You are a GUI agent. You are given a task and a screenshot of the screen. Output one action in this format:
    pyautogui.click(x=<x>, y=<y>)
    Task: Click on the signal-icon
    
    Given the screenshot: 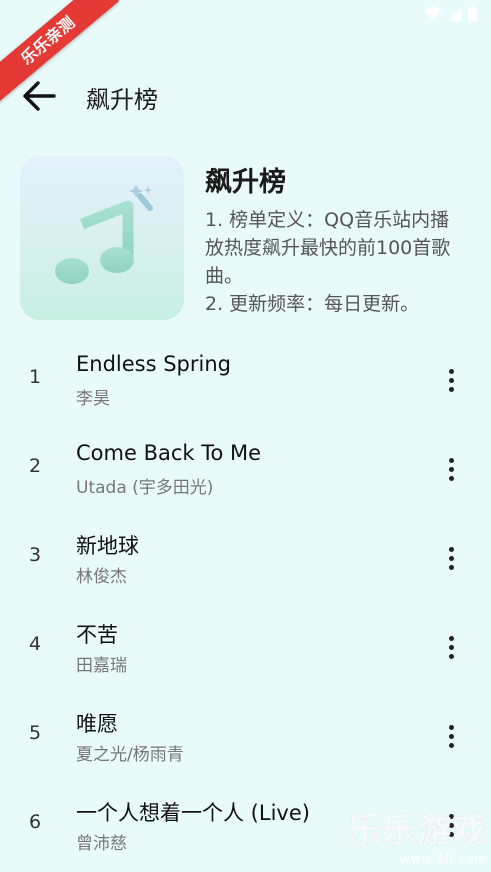 What is the action you would take?
    pyautogui.click(x=455, y=13)
    